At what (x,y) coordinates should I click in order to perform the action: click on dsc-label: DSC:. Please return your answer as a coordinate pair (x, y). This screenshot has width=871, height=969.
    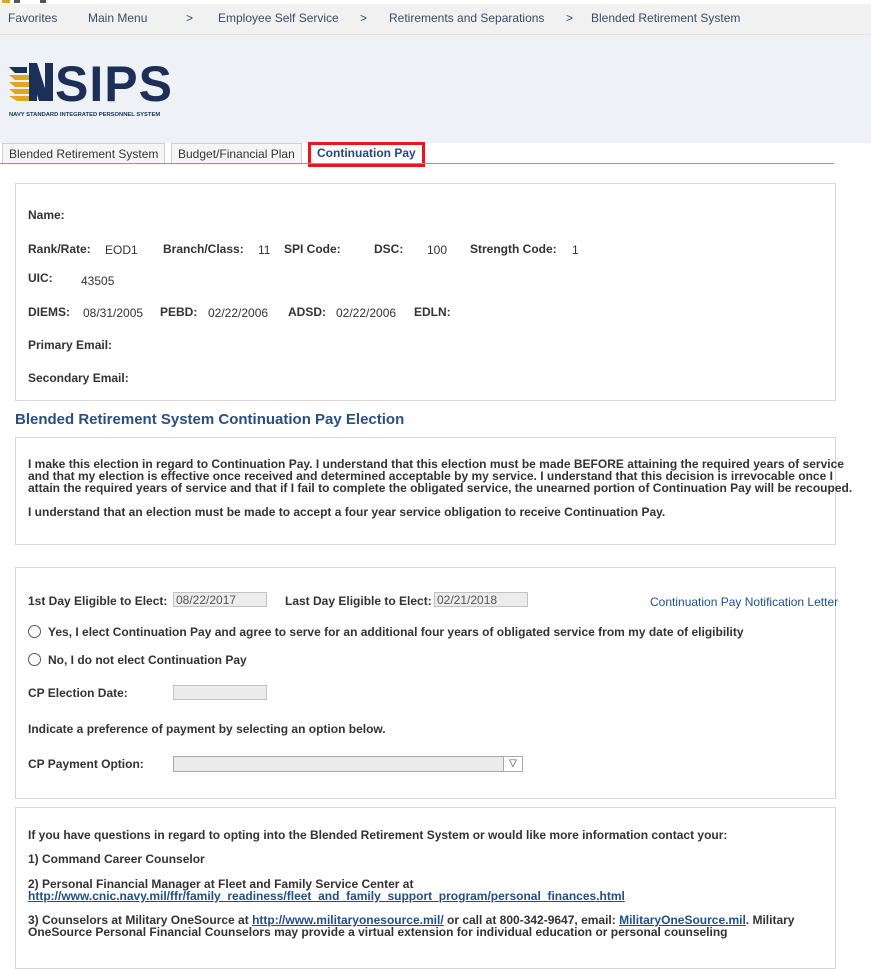
    Looking at the image, I should click on (389, 249).